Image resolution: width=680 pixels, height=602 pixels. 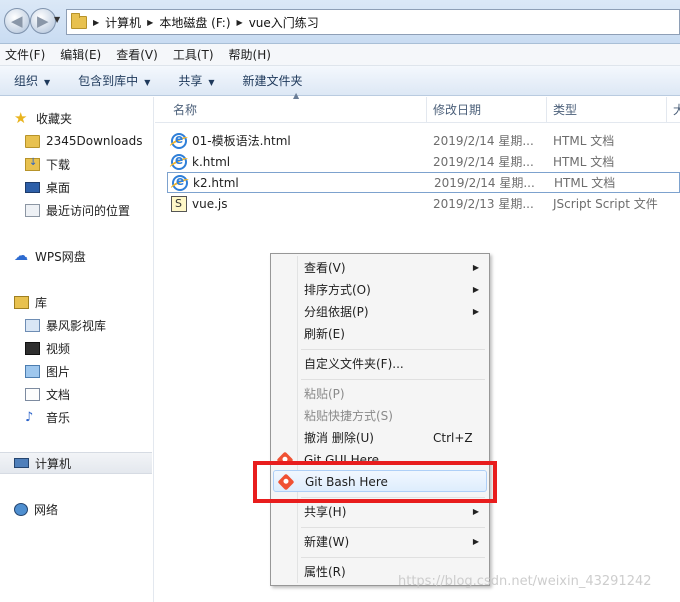 I want to click on menu-item-share: 共享(H) ▶, so click(x=380, y=512).